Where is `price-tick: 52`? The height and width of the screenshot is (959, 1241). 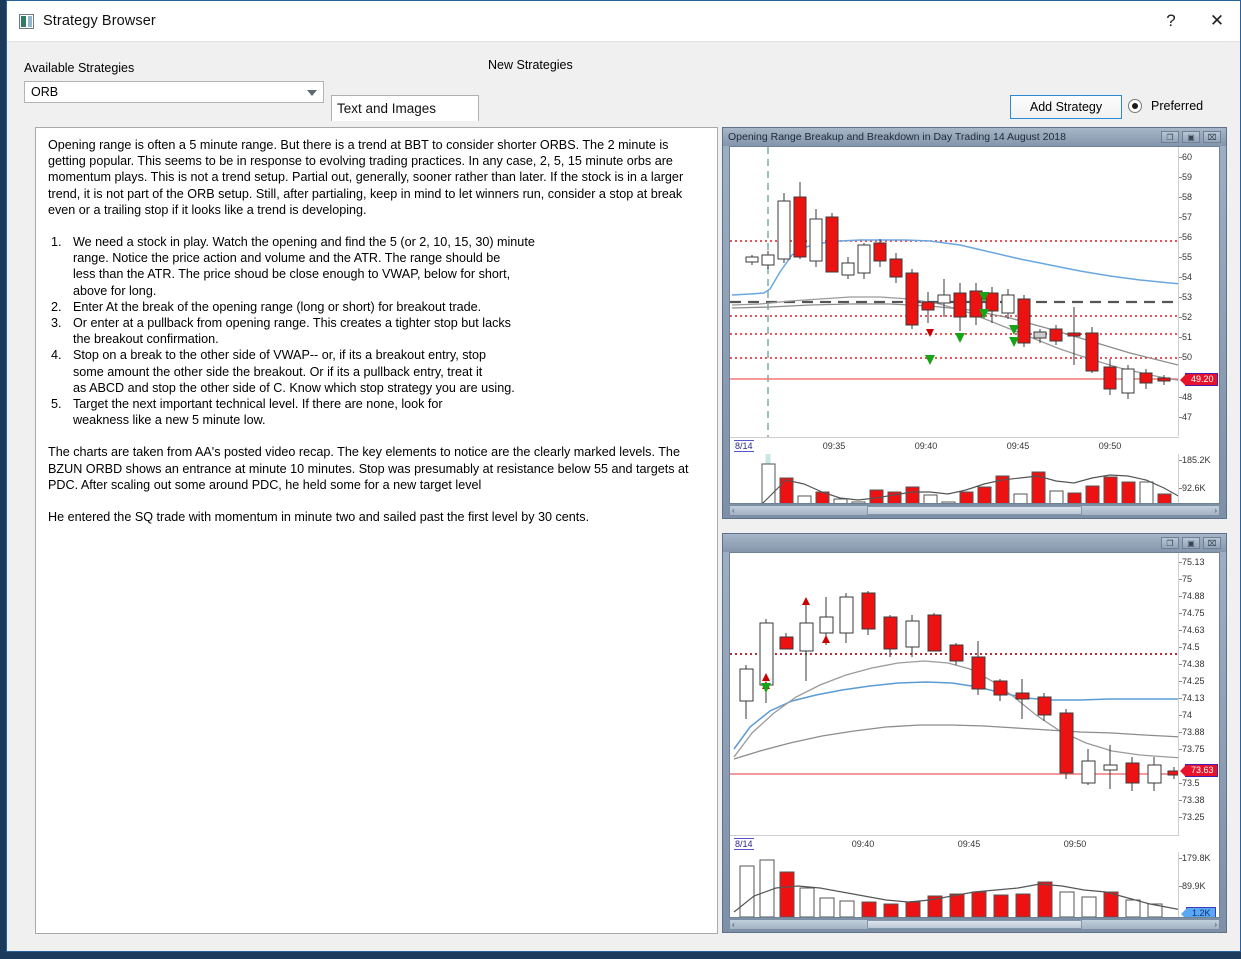
price-tick: 52 is located at coordinates (1187, 317).